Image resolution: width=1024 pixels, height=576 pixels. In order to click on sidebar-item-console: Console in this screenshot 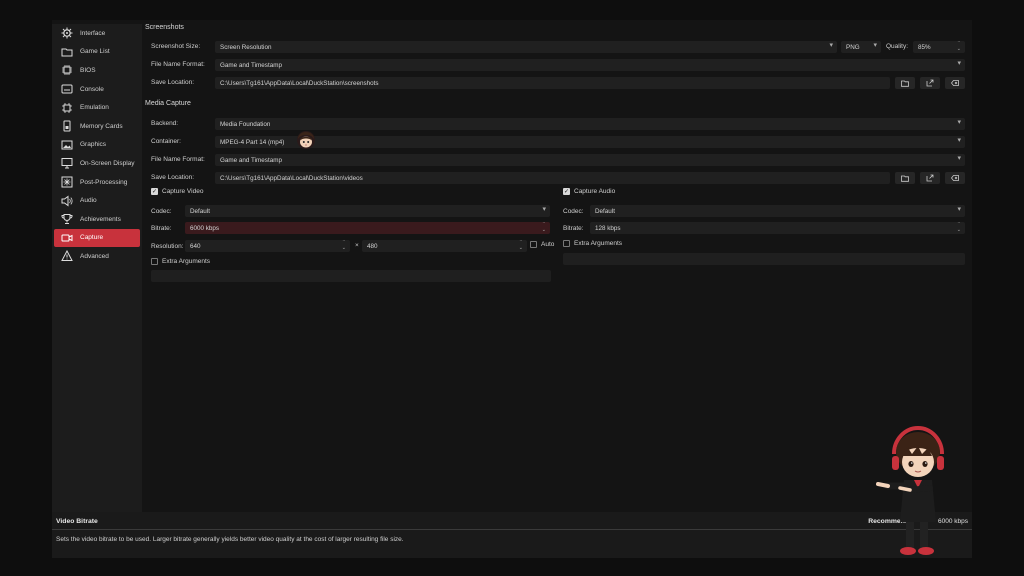, I will do `click(97, 89)`.